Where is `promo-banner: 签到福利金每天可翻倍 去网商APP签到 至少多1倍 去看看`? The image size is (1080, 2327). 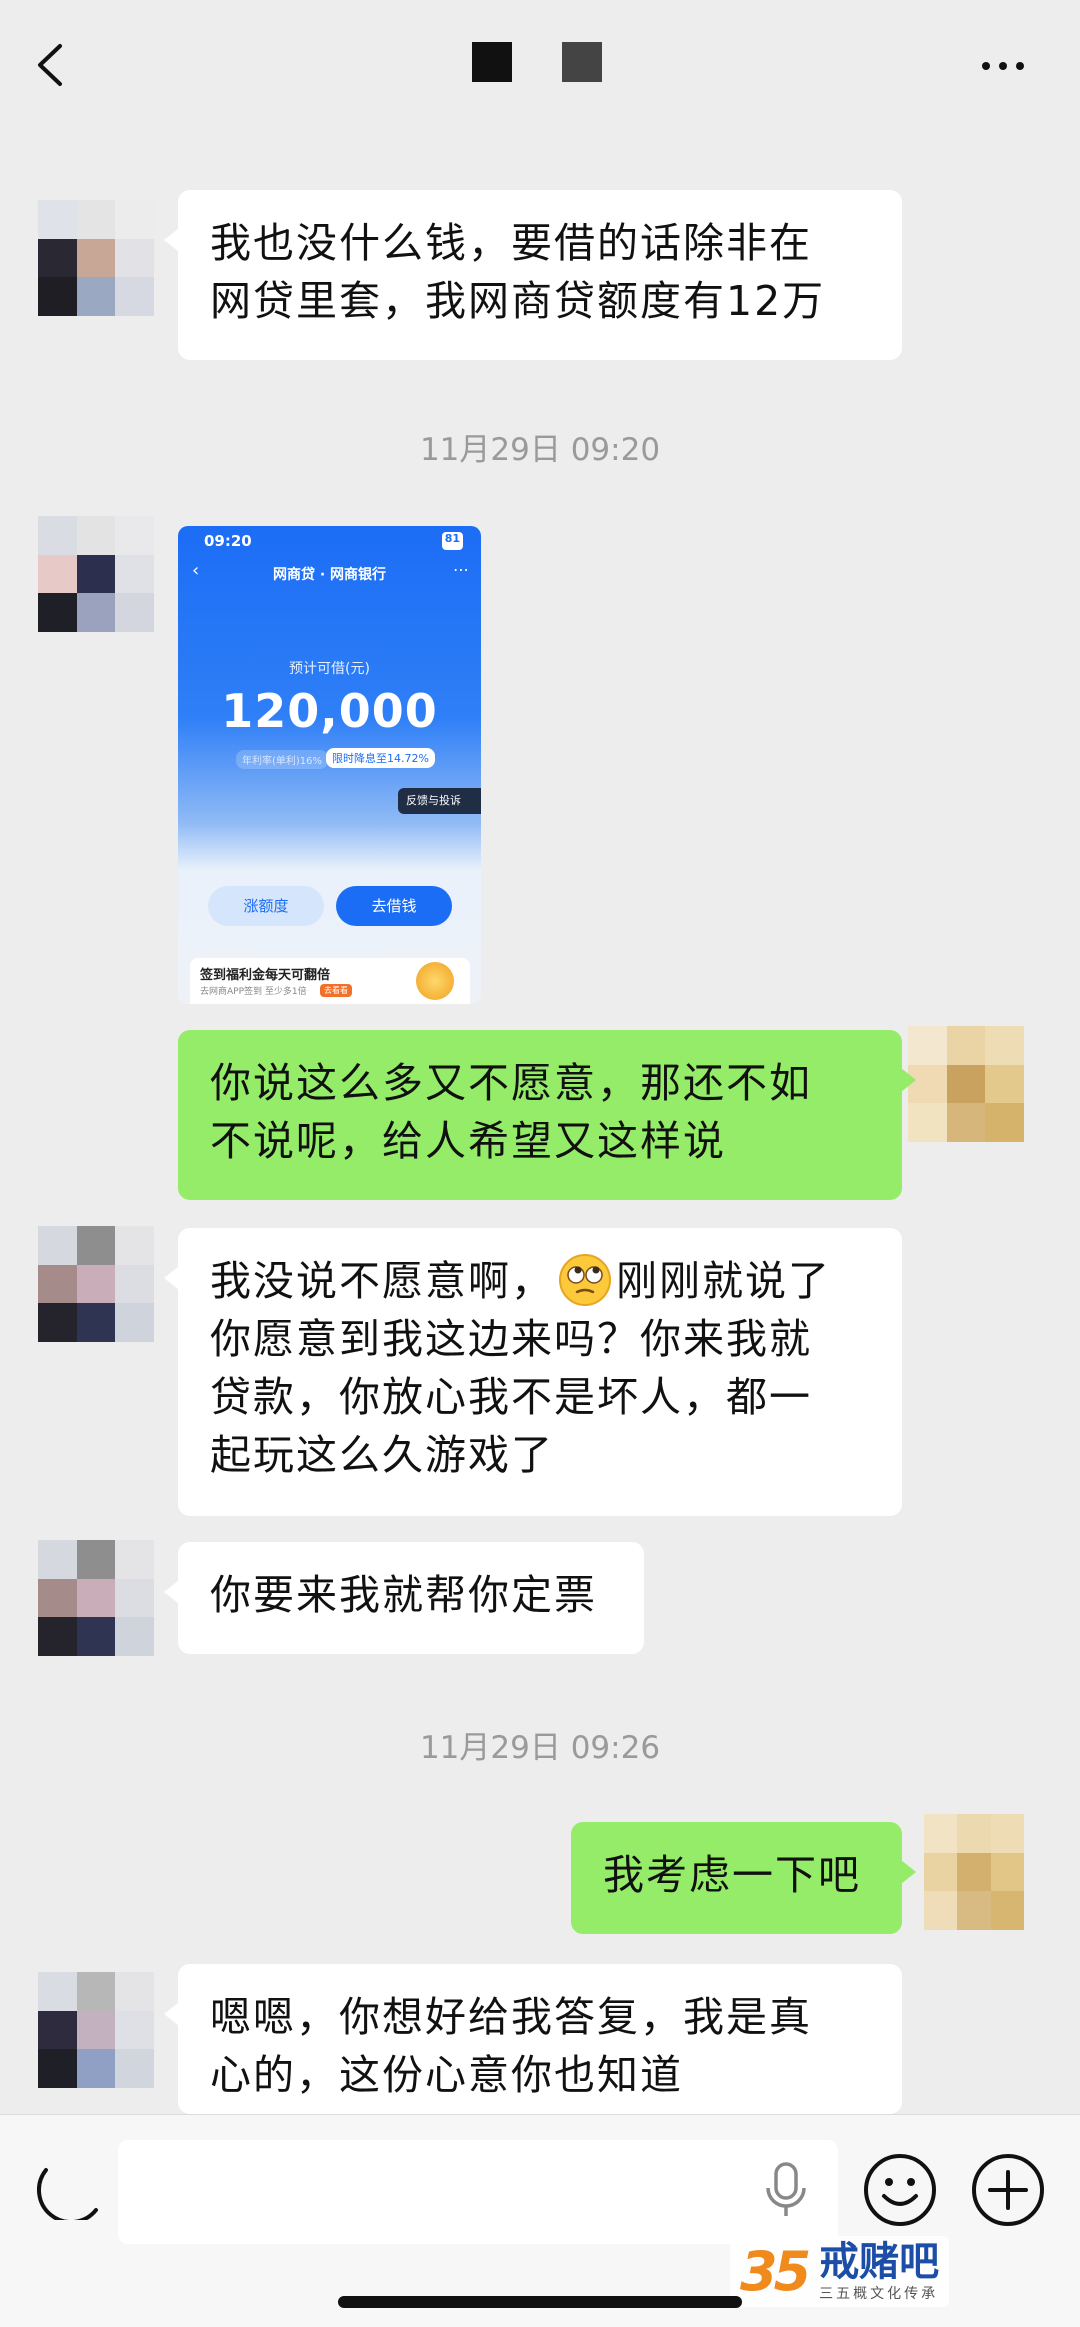
promo-banner: 签到福利金每天可翻倍 去网商APP签到 至少多1倍 去看看 is located at coordinates (330, 981).